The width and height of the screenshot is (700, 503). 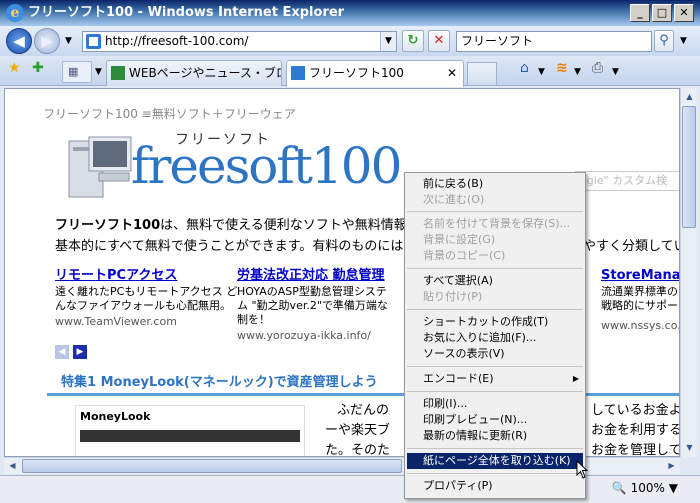 What do you see at coordinates (671, 466) in the screenshot?
I see `scroll-right-icon: ▶` at bounding box center [671, 466].